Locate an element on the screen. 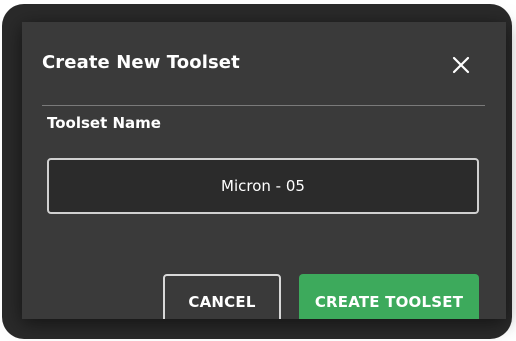 This screenshot has width=516, height=341. toolset-name-input is located at coordinates (263, 186).